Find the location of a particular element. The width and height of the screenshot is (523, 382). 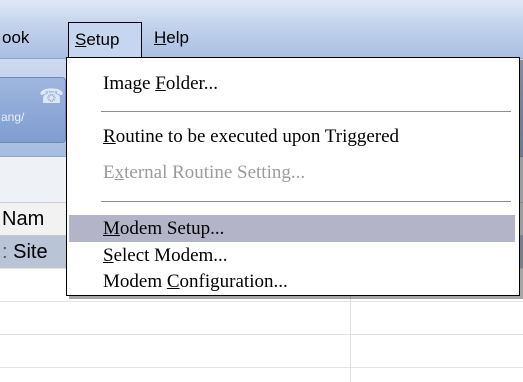

menu-item-routine-triggered: Routine to be executed upon Triggered is located at coordinates (292, 136).